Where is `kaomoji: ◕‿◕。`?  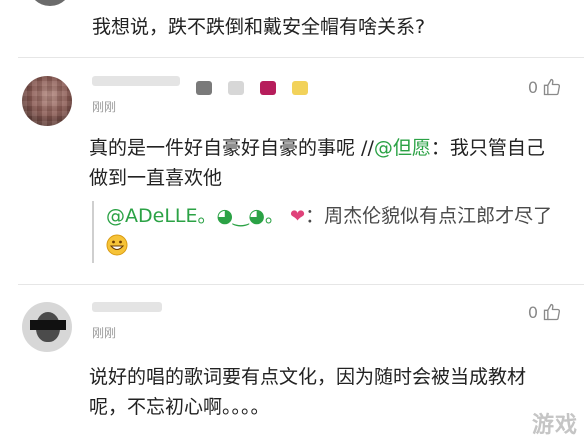 kaomoji: ◕‿◕。 is located at coordinates (250, 216).